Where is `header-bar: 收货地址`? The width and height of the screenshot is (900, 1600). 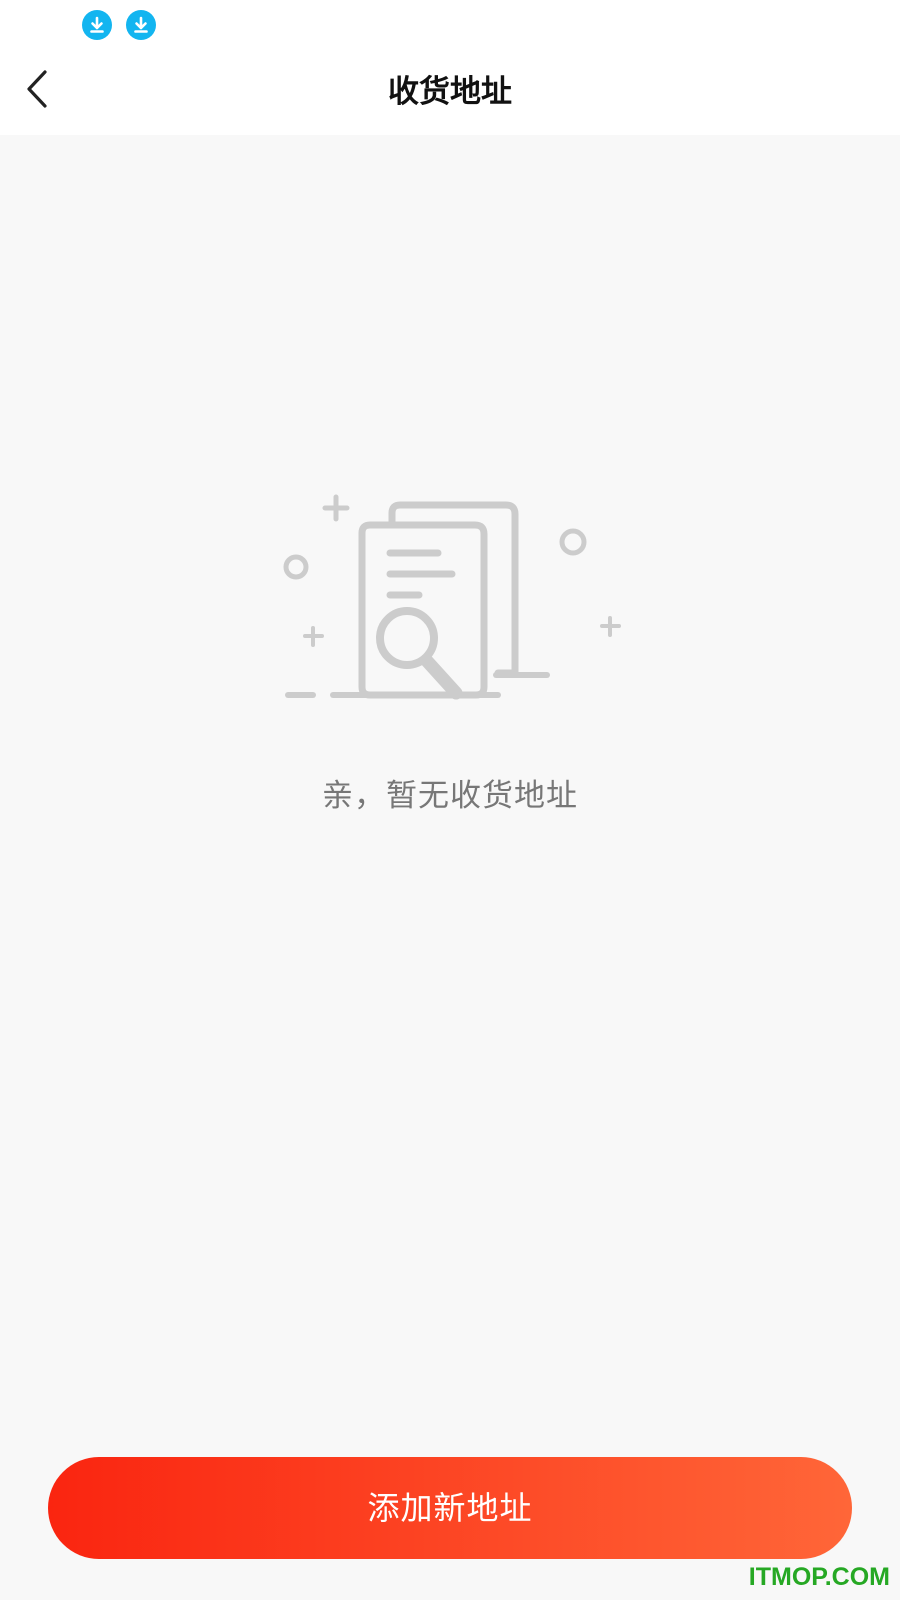
header-bar: 收货地址 is located at coordinates (450, 92).